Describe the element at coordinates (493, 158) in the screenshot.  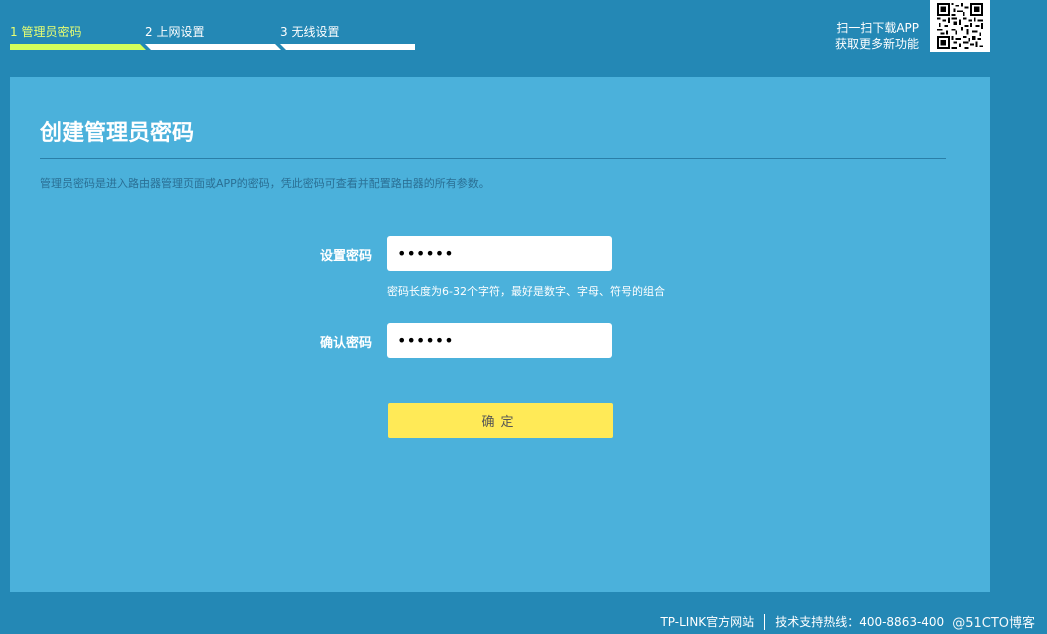
I see `title-divider` at that location.